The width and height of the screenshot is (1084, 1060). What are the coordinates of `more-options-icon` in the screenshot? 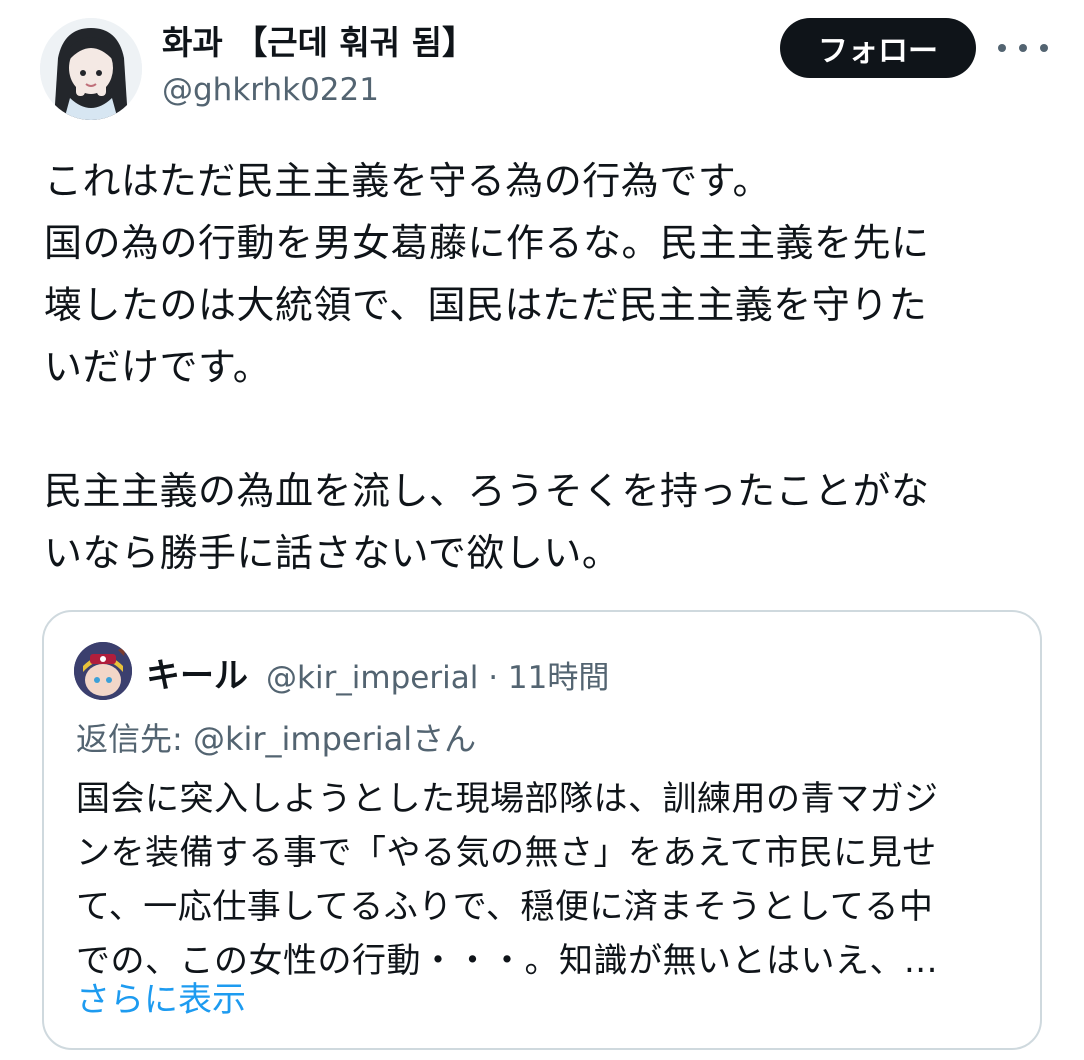 It's located at (1023, 48).